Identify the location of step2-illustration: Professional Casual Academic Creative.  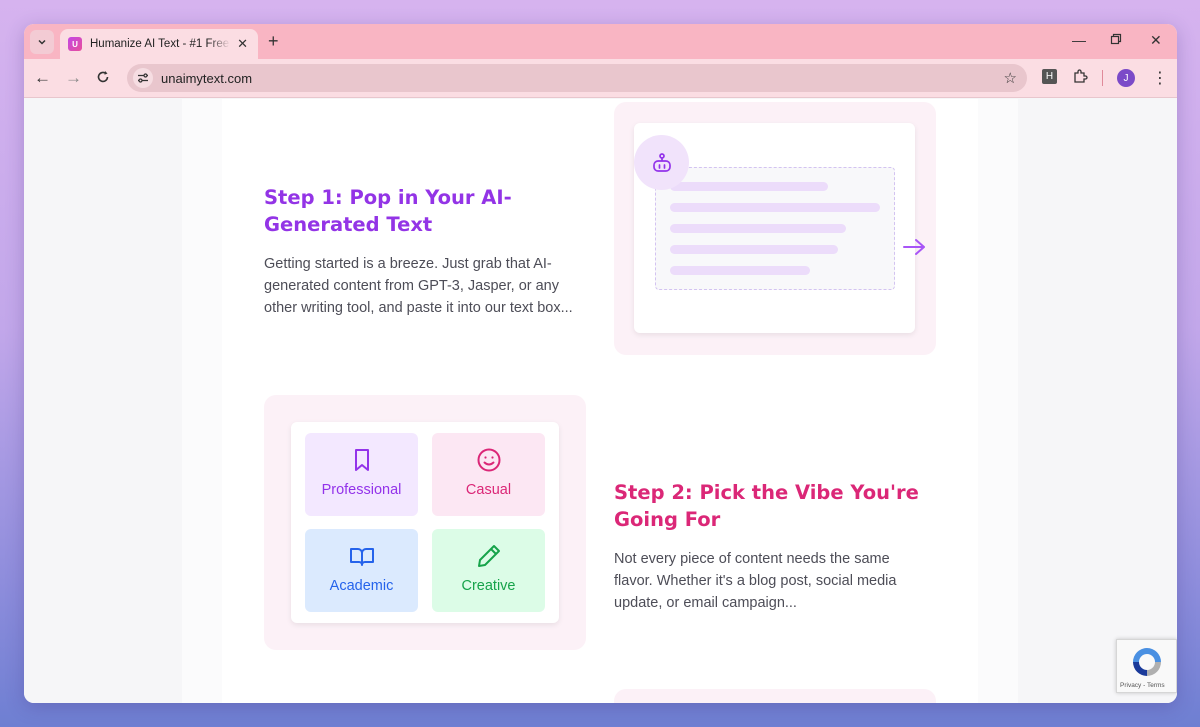
(425, 522).